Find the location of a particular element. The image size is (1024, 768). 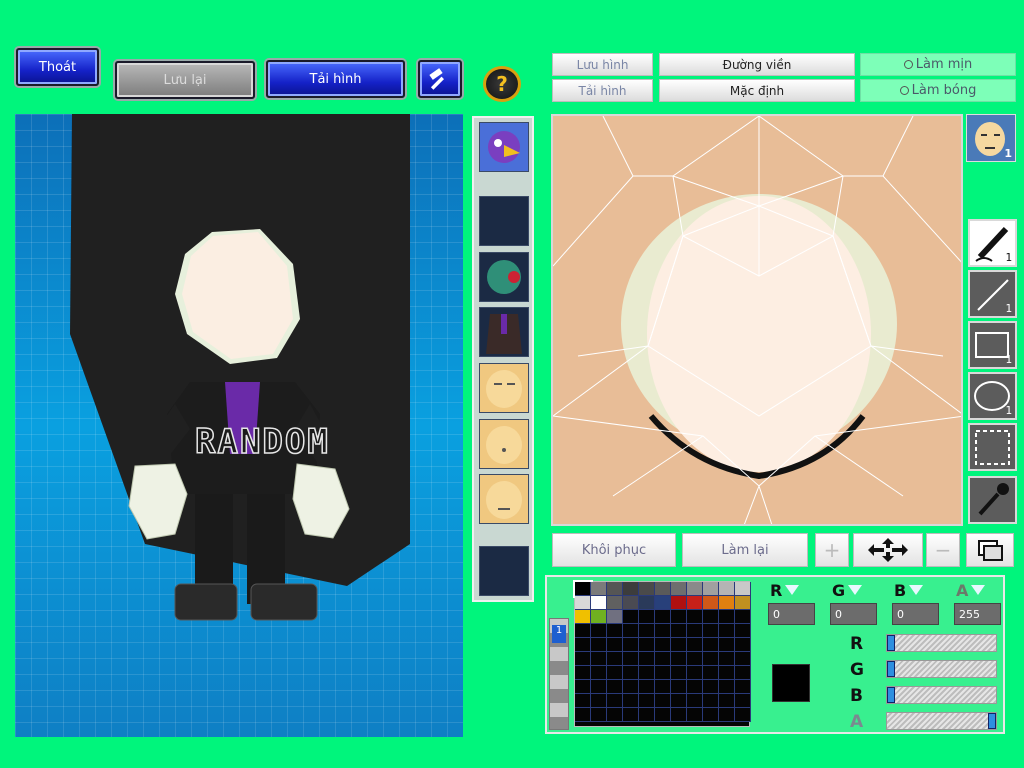

move-button is located at coordinates (888, 550).